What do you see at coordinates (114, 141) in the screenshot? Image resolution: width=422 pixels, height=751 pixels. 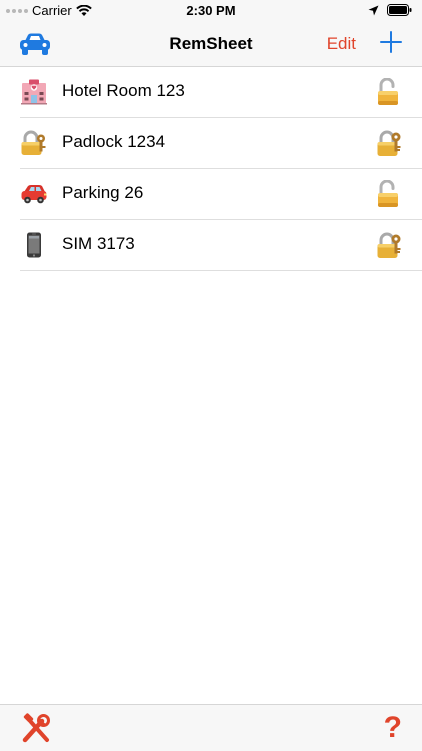 I see `item-label: Padlock 1234` at bounding box center [114, 141].